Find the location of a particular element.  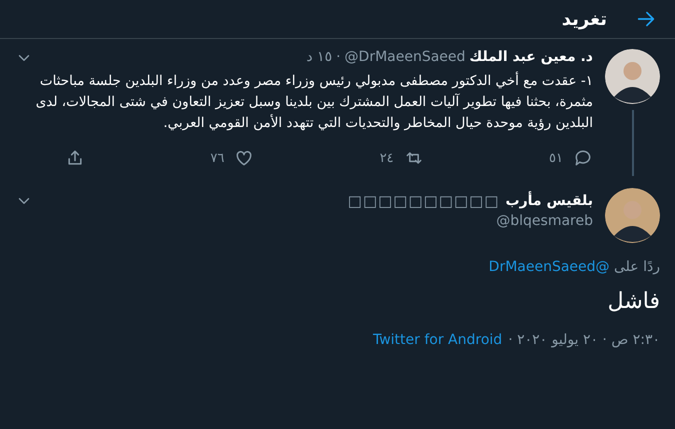

stat-count: ٧٦ is located at coordinates (217, 158).